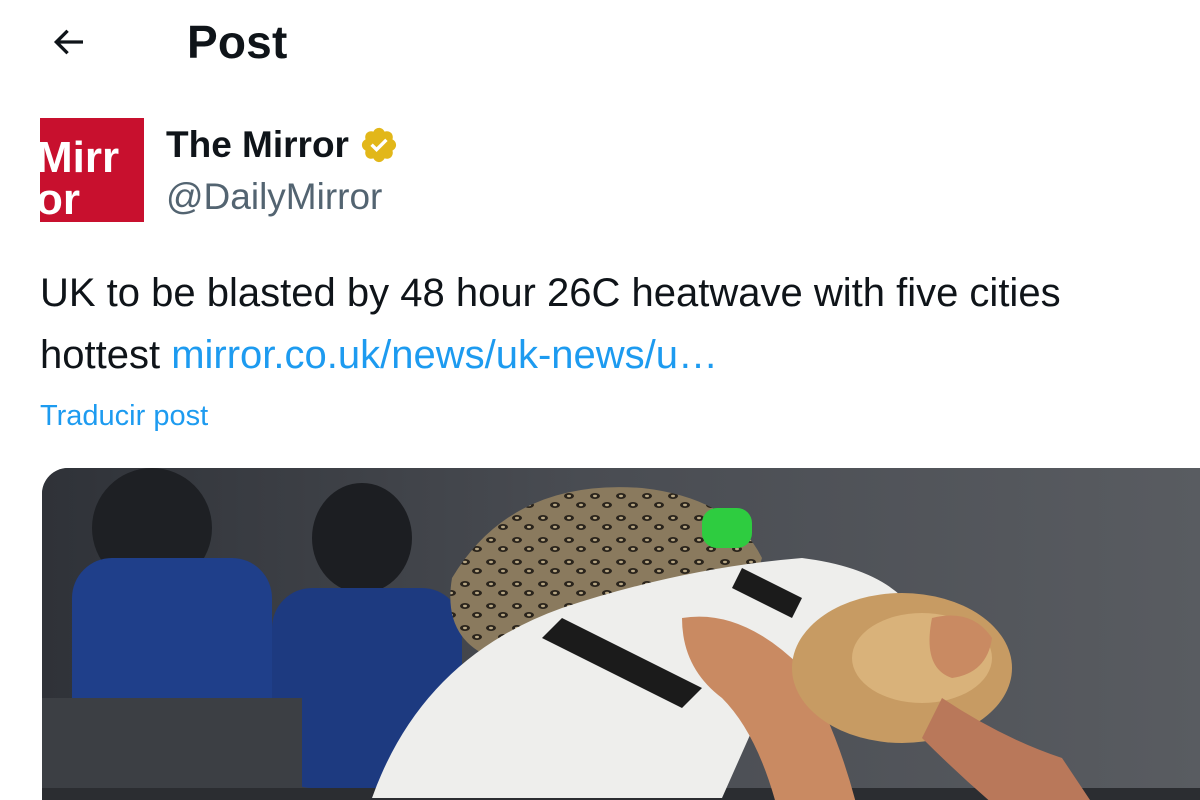 This screenshot has height=800, width=1200. I want to click on svg-text: or, so click(60, 198).